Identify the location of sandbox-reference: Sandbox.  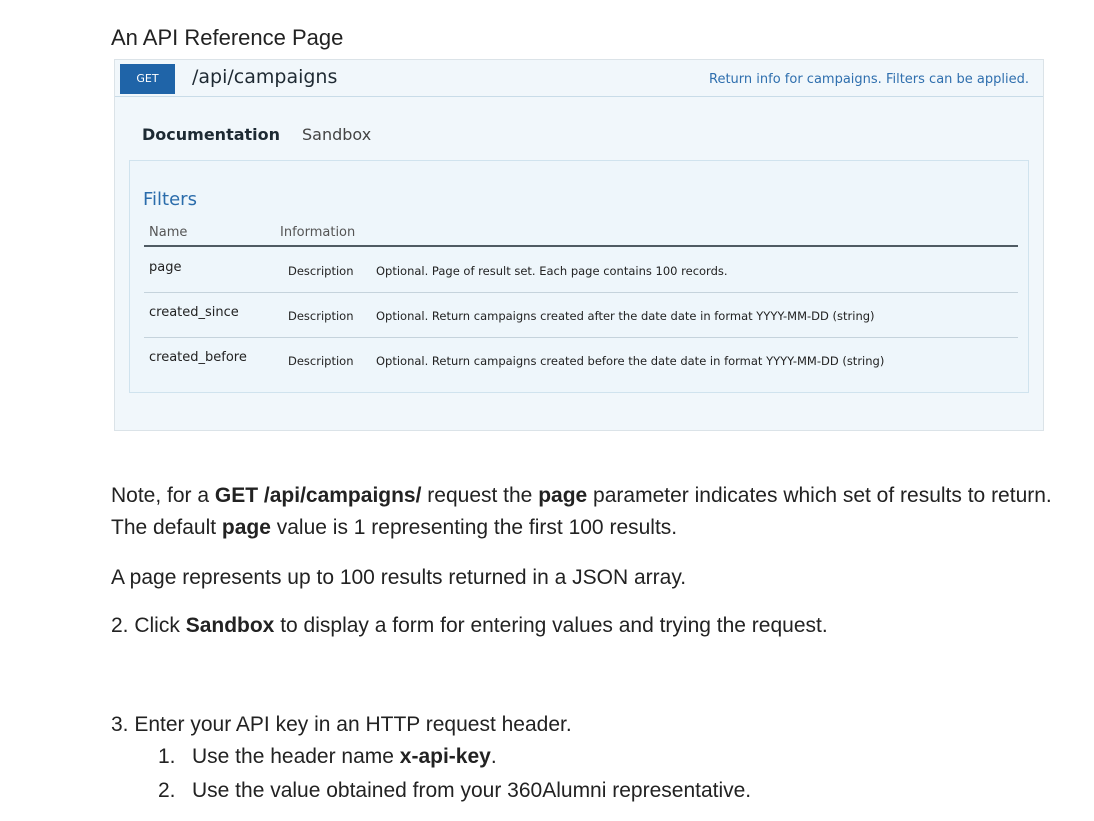
(230, 625).